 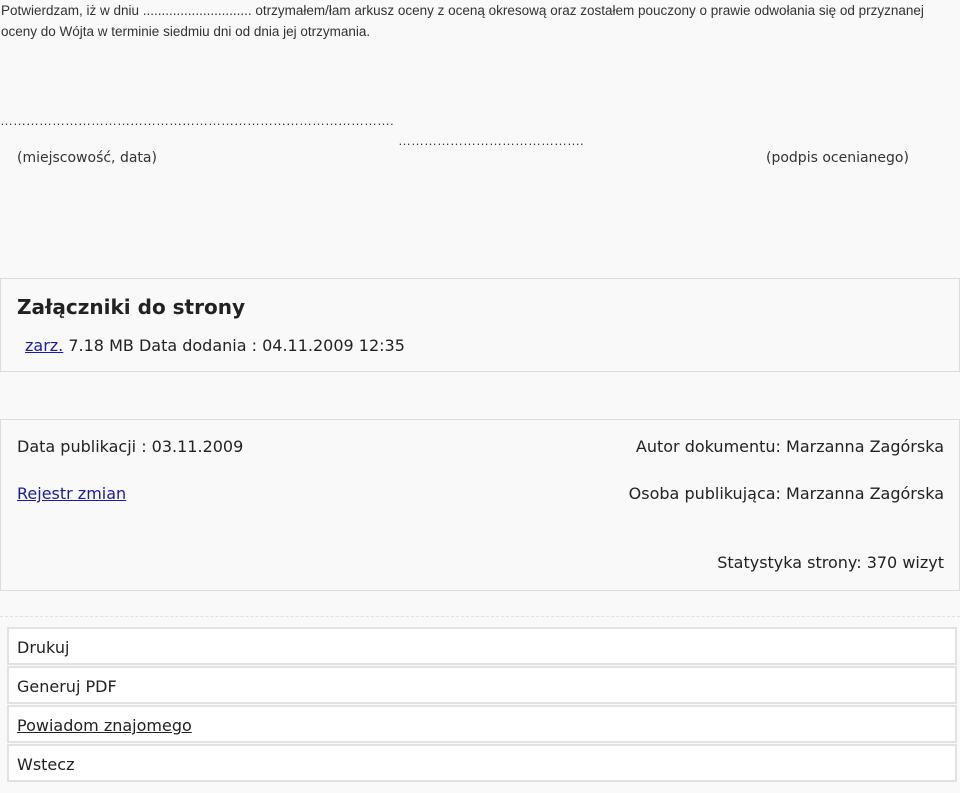 I want to click on signature-label: (podpis ocenianego), so click(x=837, y=158).